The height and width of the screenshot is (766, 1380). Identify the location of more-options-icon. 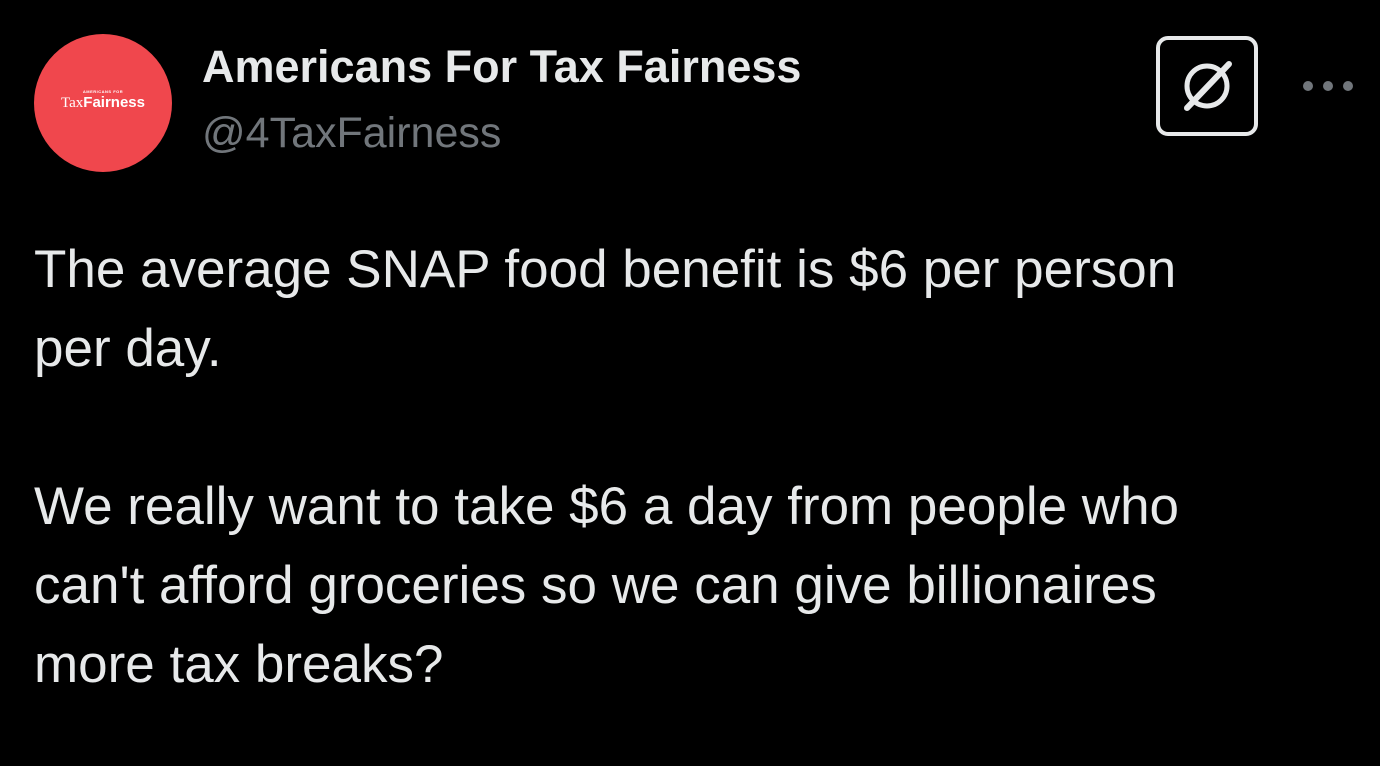
(1328, 86).